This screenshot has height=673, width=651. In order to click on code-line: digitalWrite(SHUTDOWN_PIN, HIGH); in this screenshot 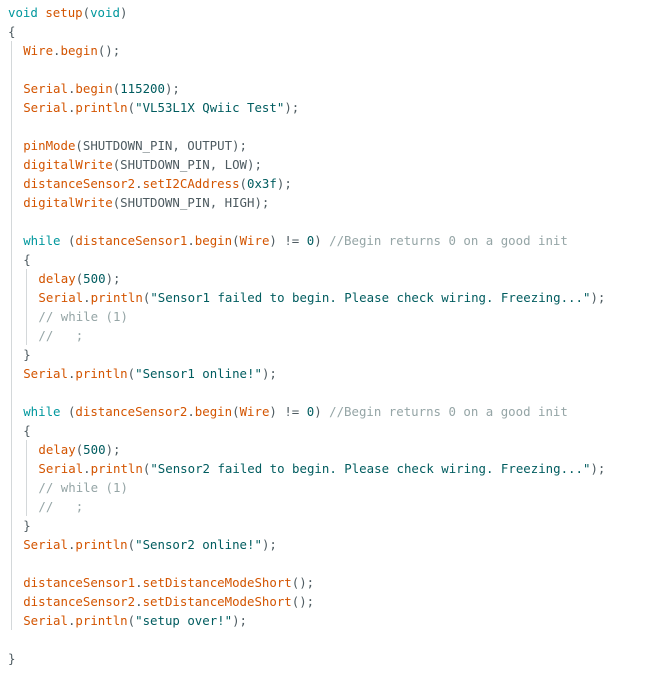, I will do `click(306, 202)`.